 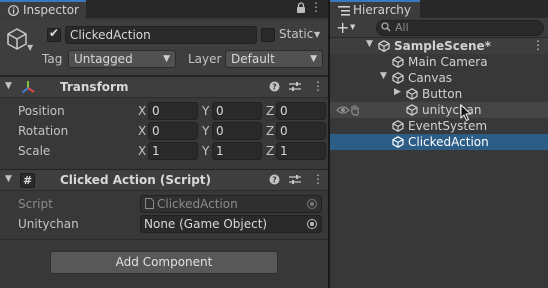 What do you see at coordinates (164, 87) in the screenshot?
I see `transform-header: ▼ Transform ? ⋮` at bounding box center [164, 87].